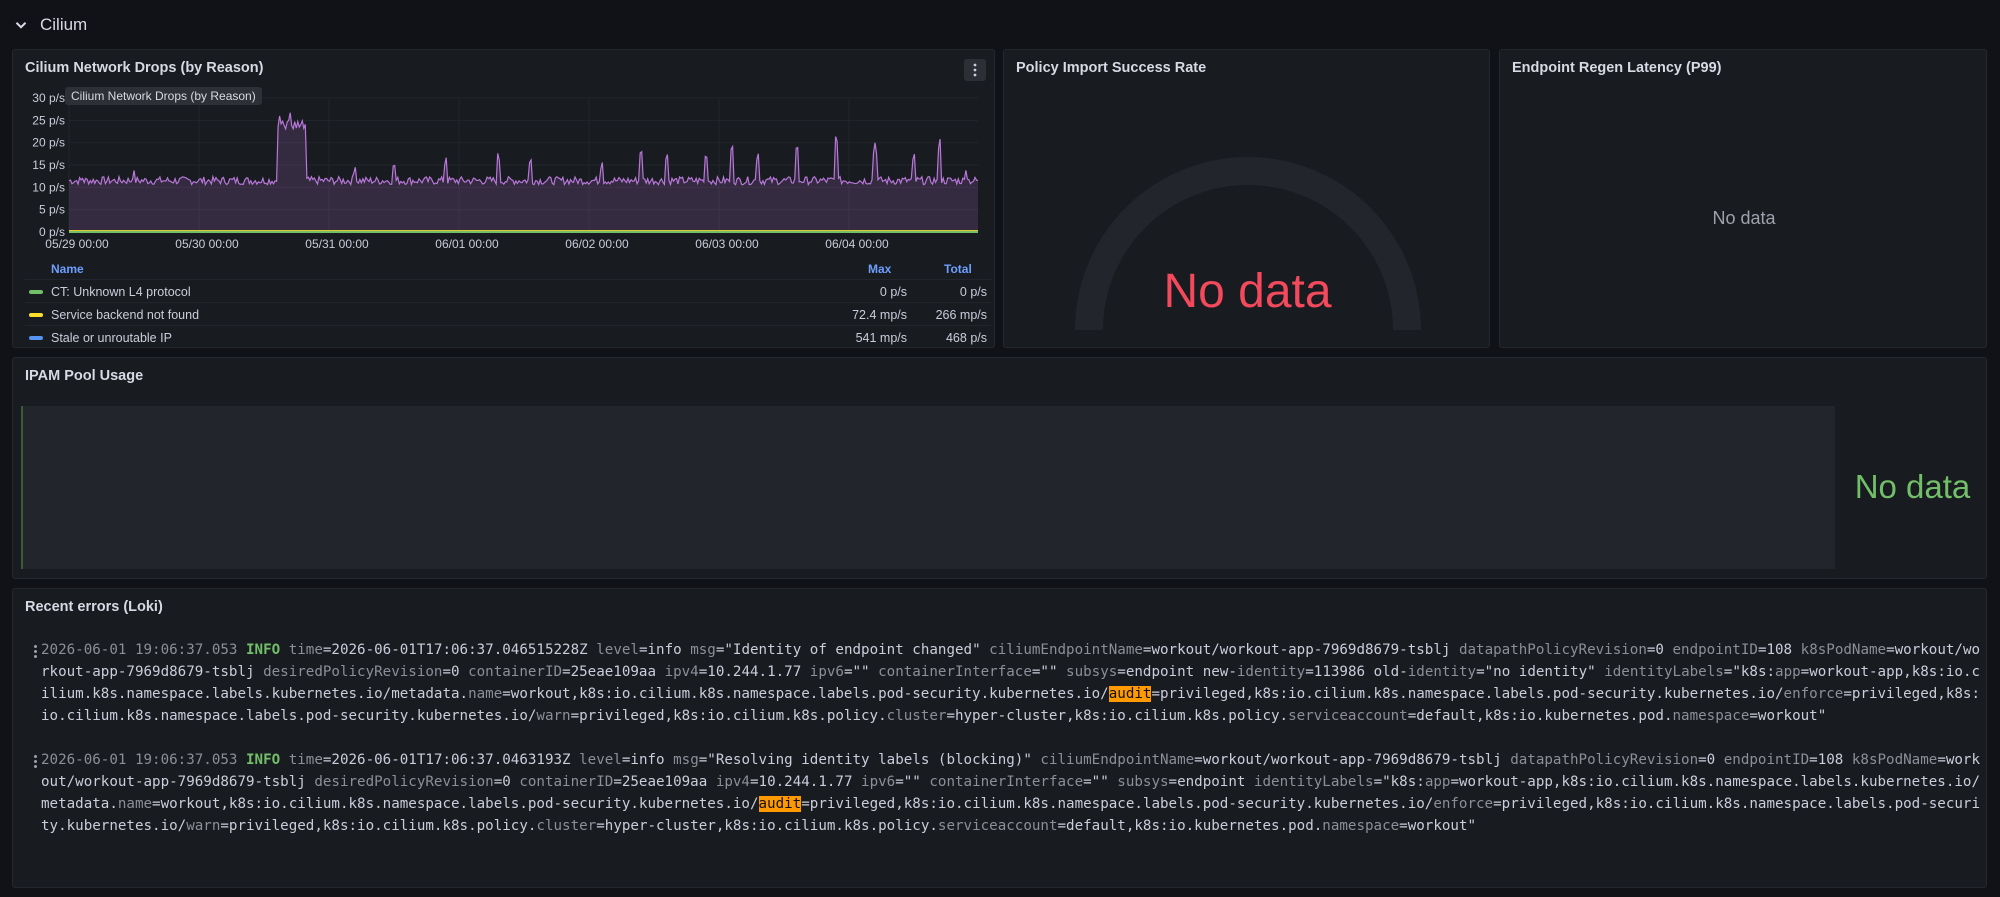  What do you see at coordinates (973, 291) in the screenshot?
I see `legend-total-value: 0 p/s` at bounding box center [973, 291].